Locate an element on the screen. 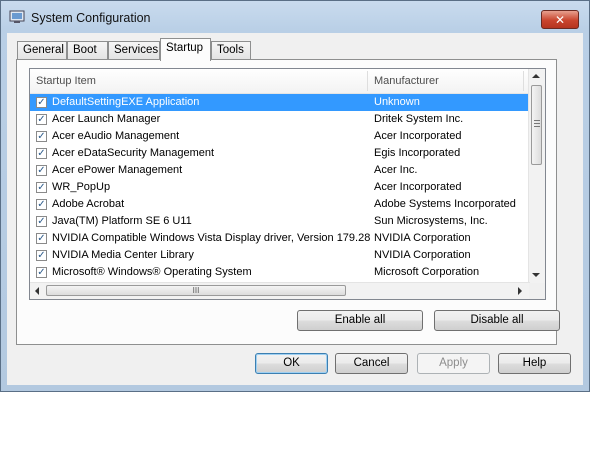  table-row: ✓Acer ePower ManagementAcer Inc.C: is located at coordinates (285, 170).